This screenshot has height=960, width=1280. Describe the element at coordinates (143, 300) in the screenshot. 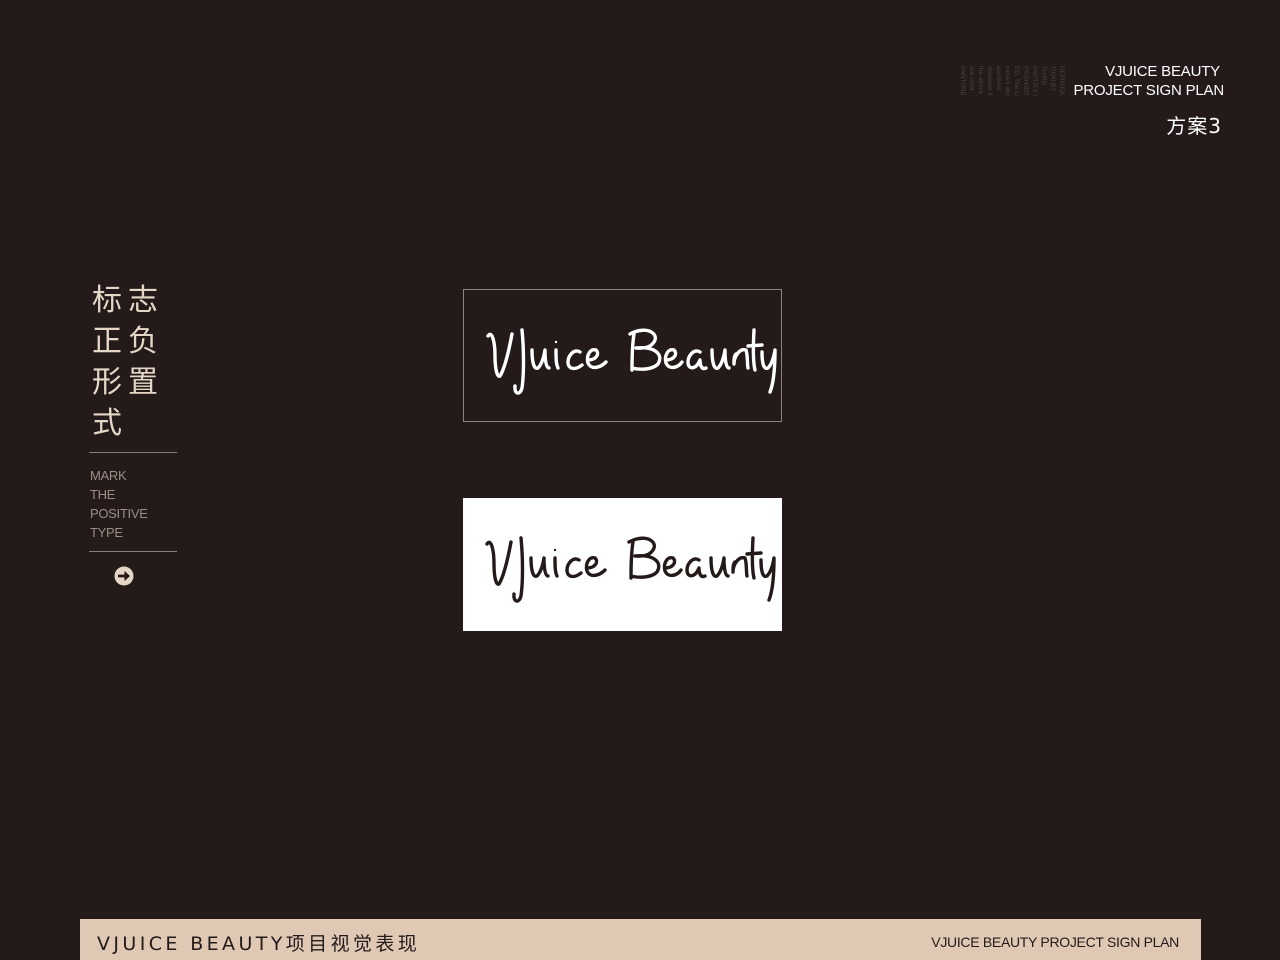

I see `section-title-char: 志` at that location.